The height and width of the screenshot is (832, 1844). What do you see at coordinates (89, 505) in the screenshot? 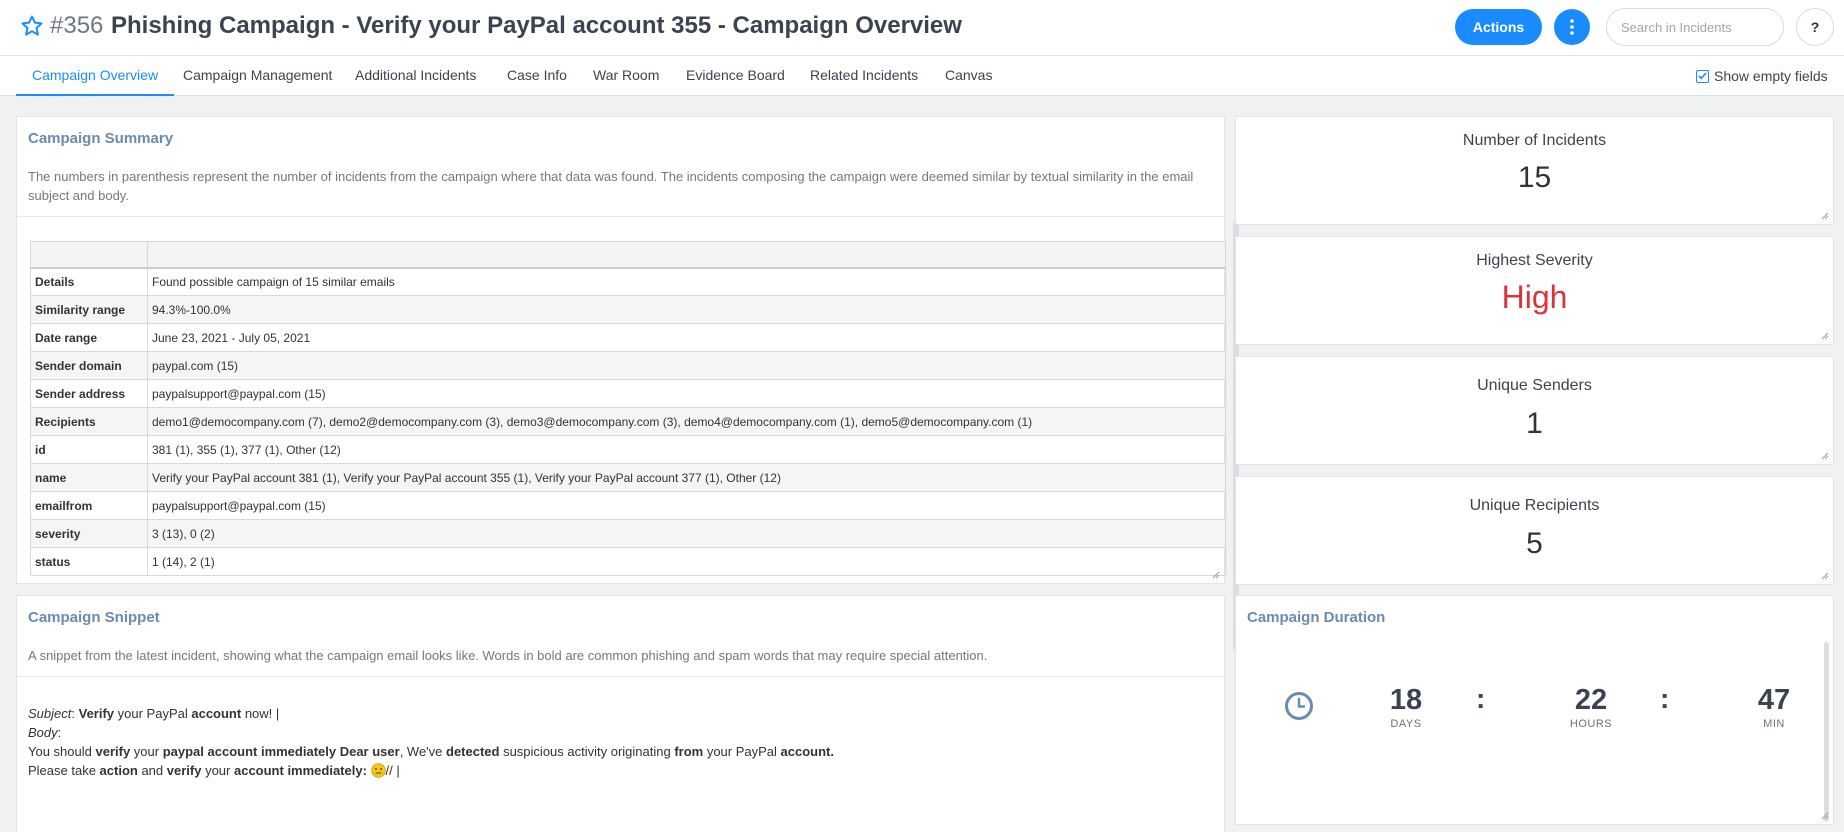
I see `table-row-key: emailfrom` at bounding box center [89, 505].